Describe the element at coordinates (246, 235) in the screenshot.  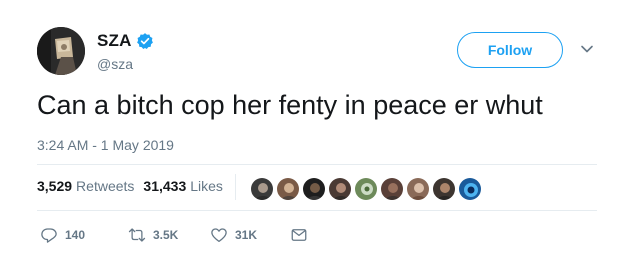
I see `like-count: 31K` at that location.